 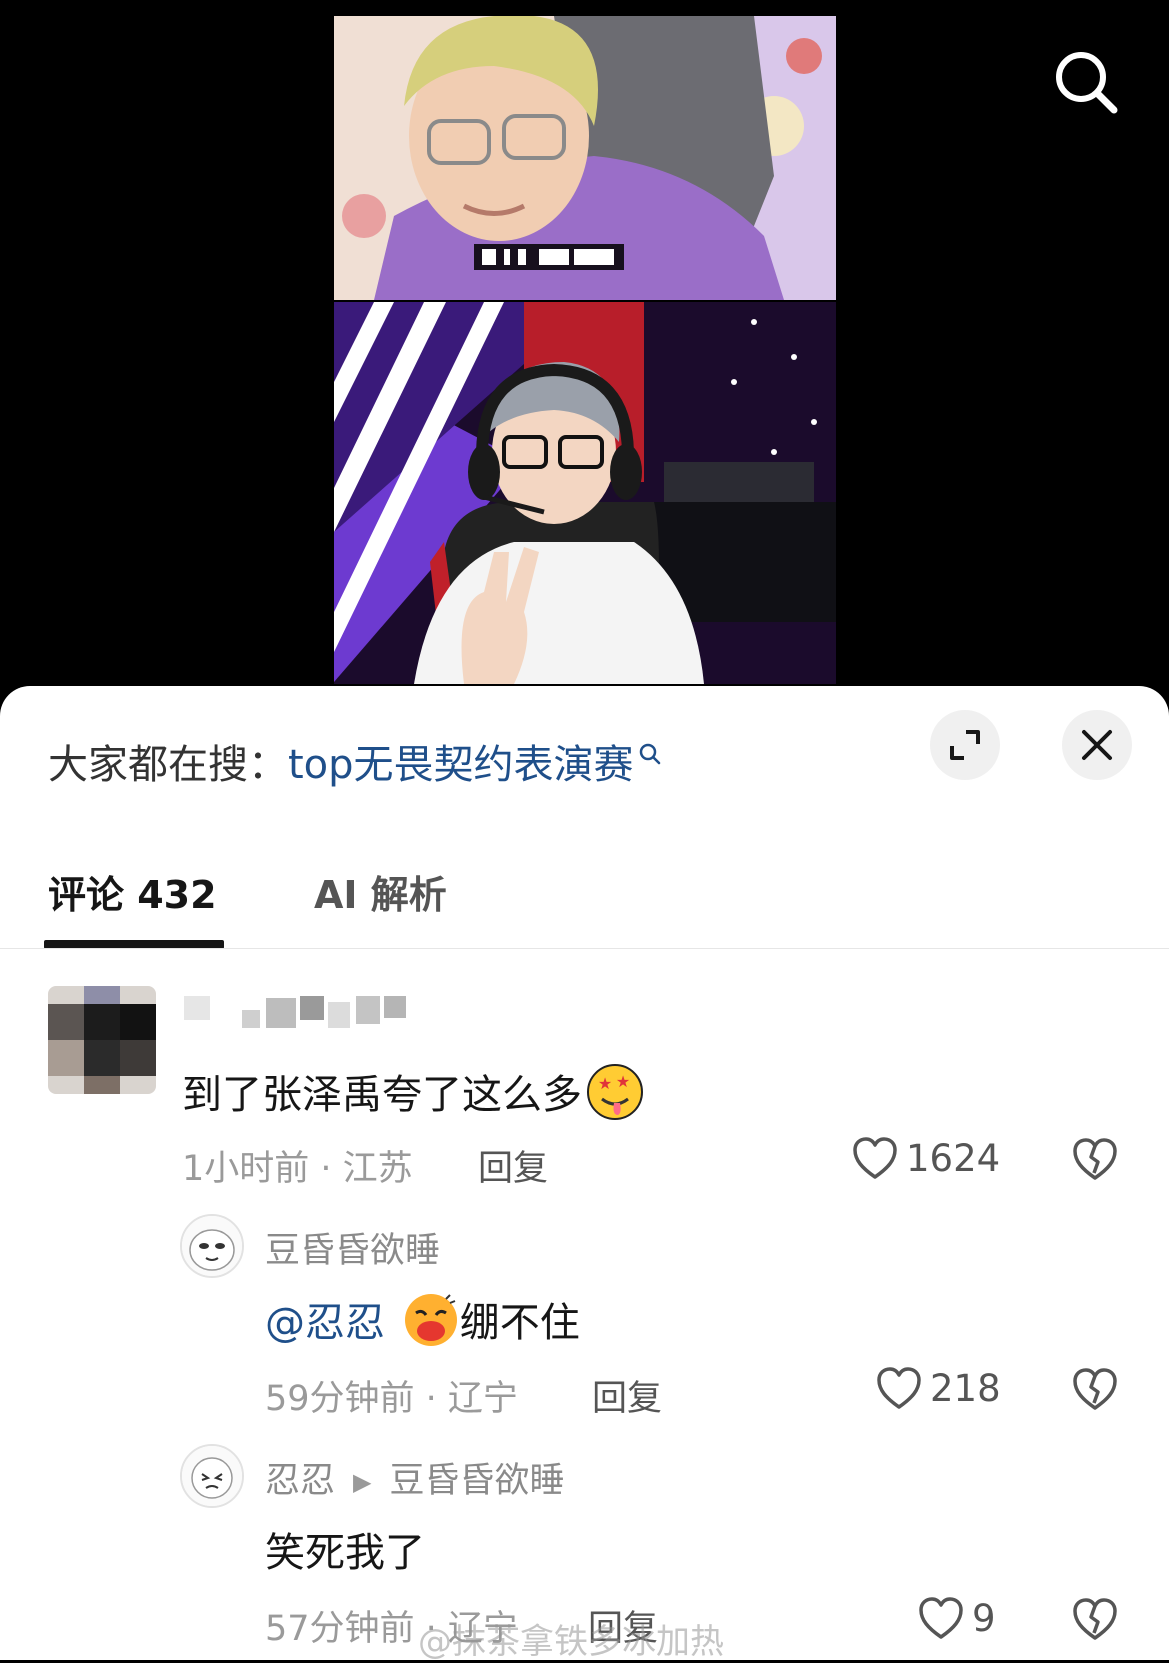 I want to click on reply-time-location: 59分钟前 · 辽宁, so click(x=391, y=1399).